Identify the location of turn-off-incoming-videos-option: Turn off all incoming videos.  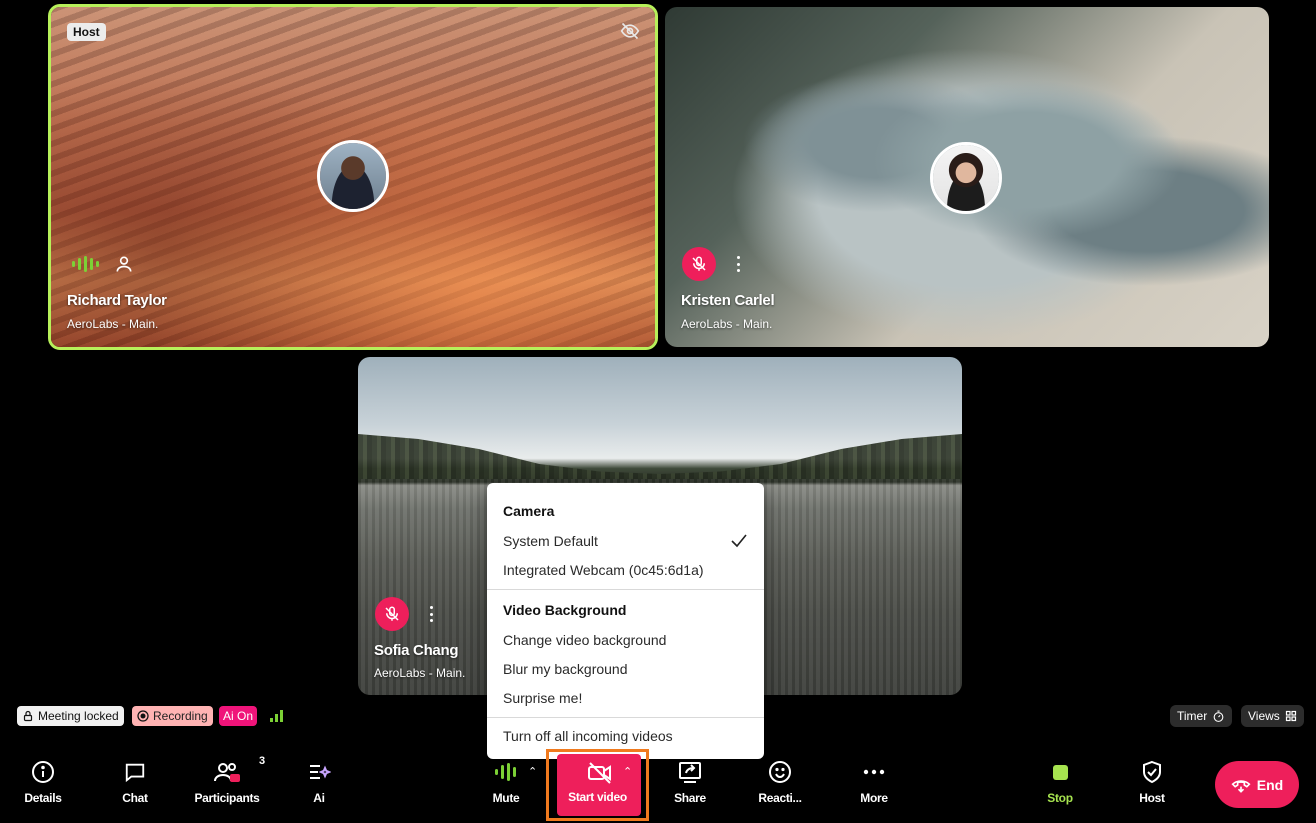
(588, 736).